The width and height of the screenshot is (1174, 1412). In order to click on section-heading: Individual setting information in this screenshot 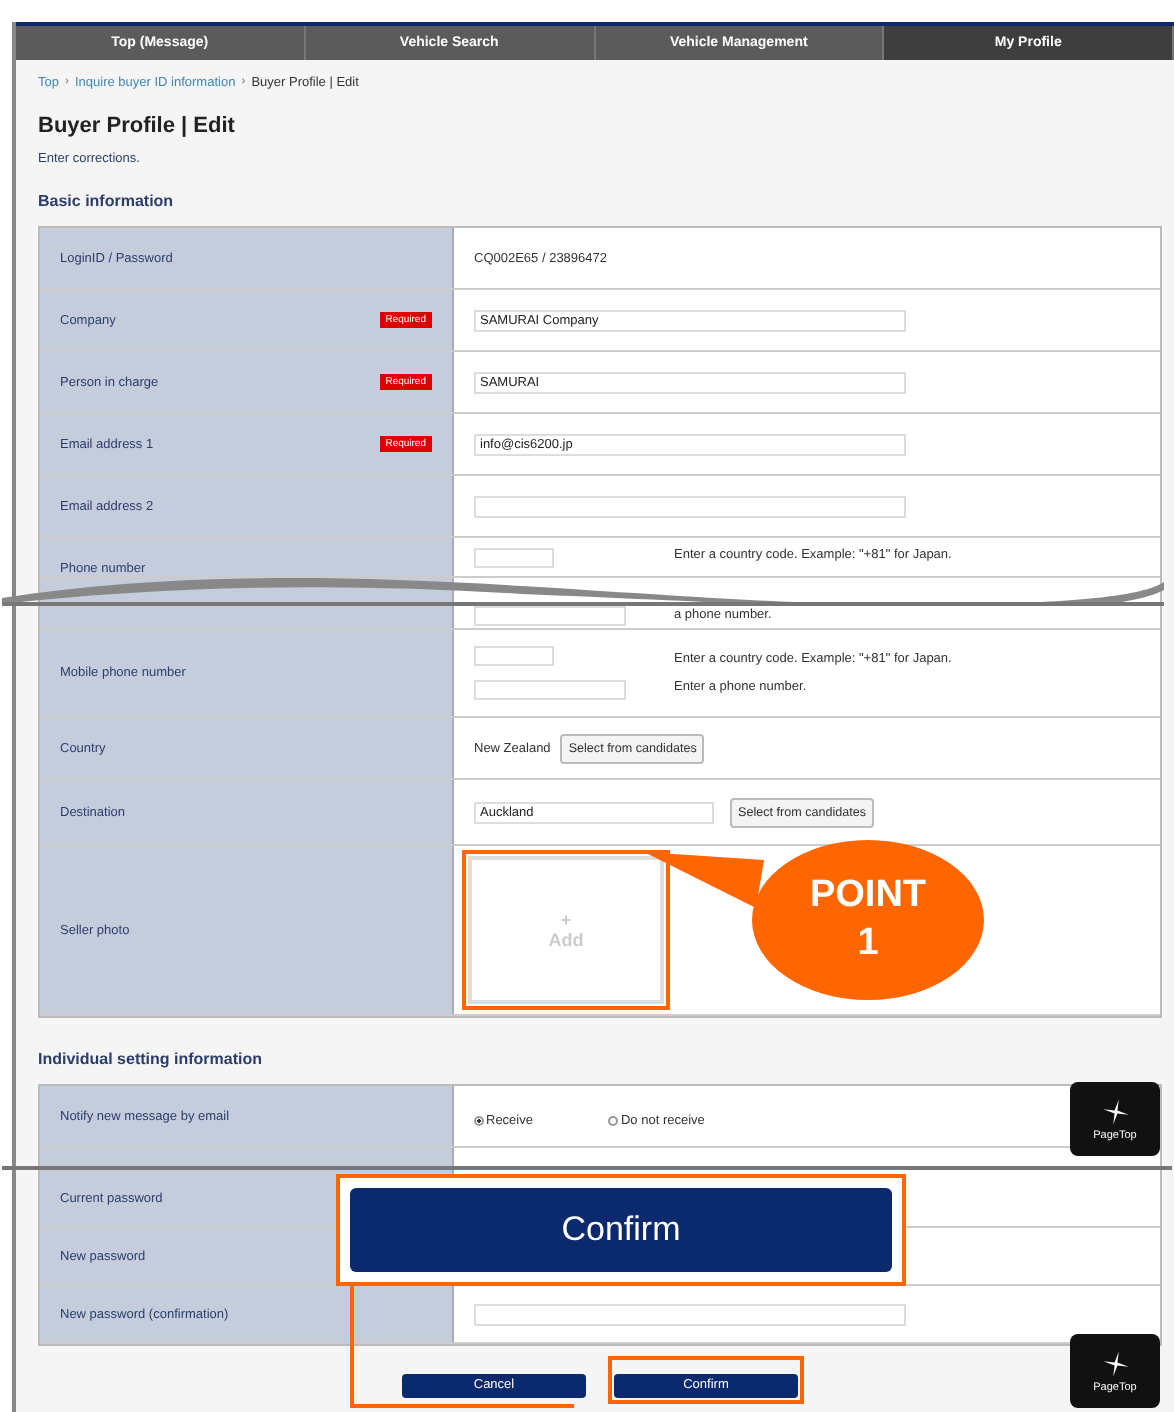, I will do `click(151, 1060)`.